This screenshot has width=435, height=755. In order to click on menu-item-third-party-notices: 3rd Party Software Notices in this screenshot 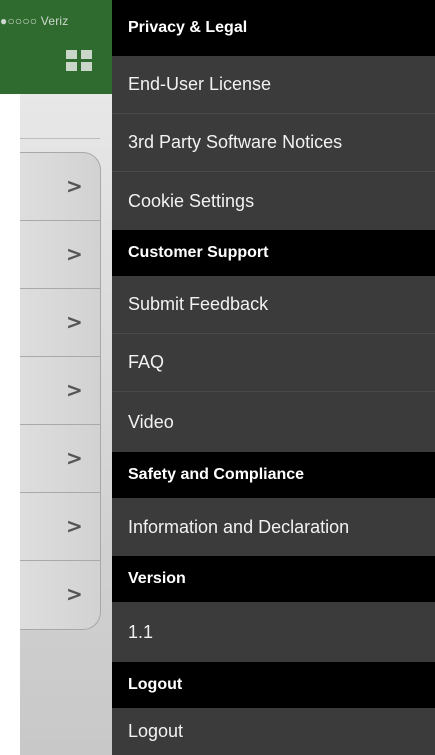, I will do `click(273, 143)`.